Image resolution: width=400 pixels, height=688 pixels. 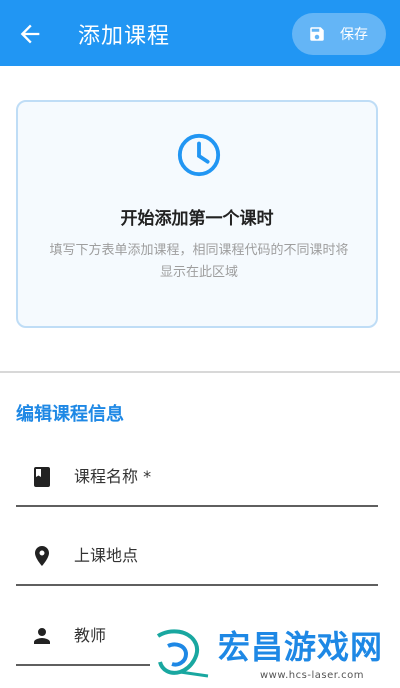 What do you see at coordinates (42, 556) in the screenshot?
I see `location-pin-icon` at bounding box center [42, 556].